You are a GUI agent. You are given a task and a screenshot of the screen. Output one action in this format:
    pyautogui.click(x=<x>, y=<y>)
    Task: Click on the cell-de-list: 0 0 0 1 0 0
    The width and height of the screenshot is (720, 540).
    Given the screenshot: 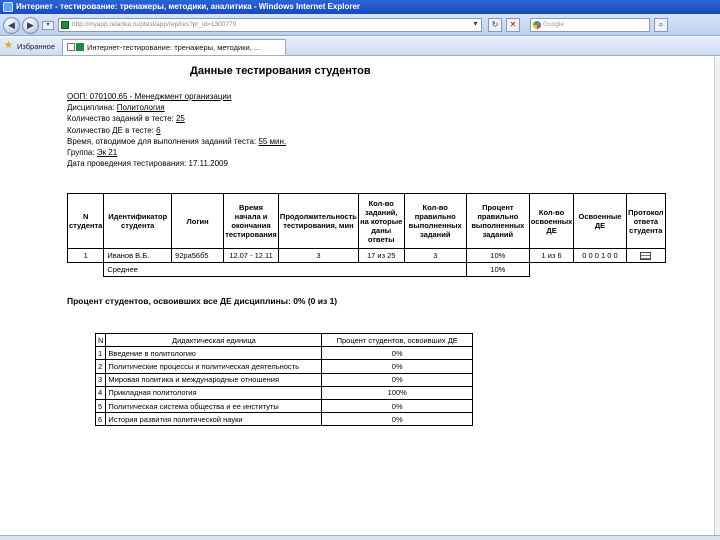 What is the action you would take?
    pyautogui.click(x=600, y=255)
    